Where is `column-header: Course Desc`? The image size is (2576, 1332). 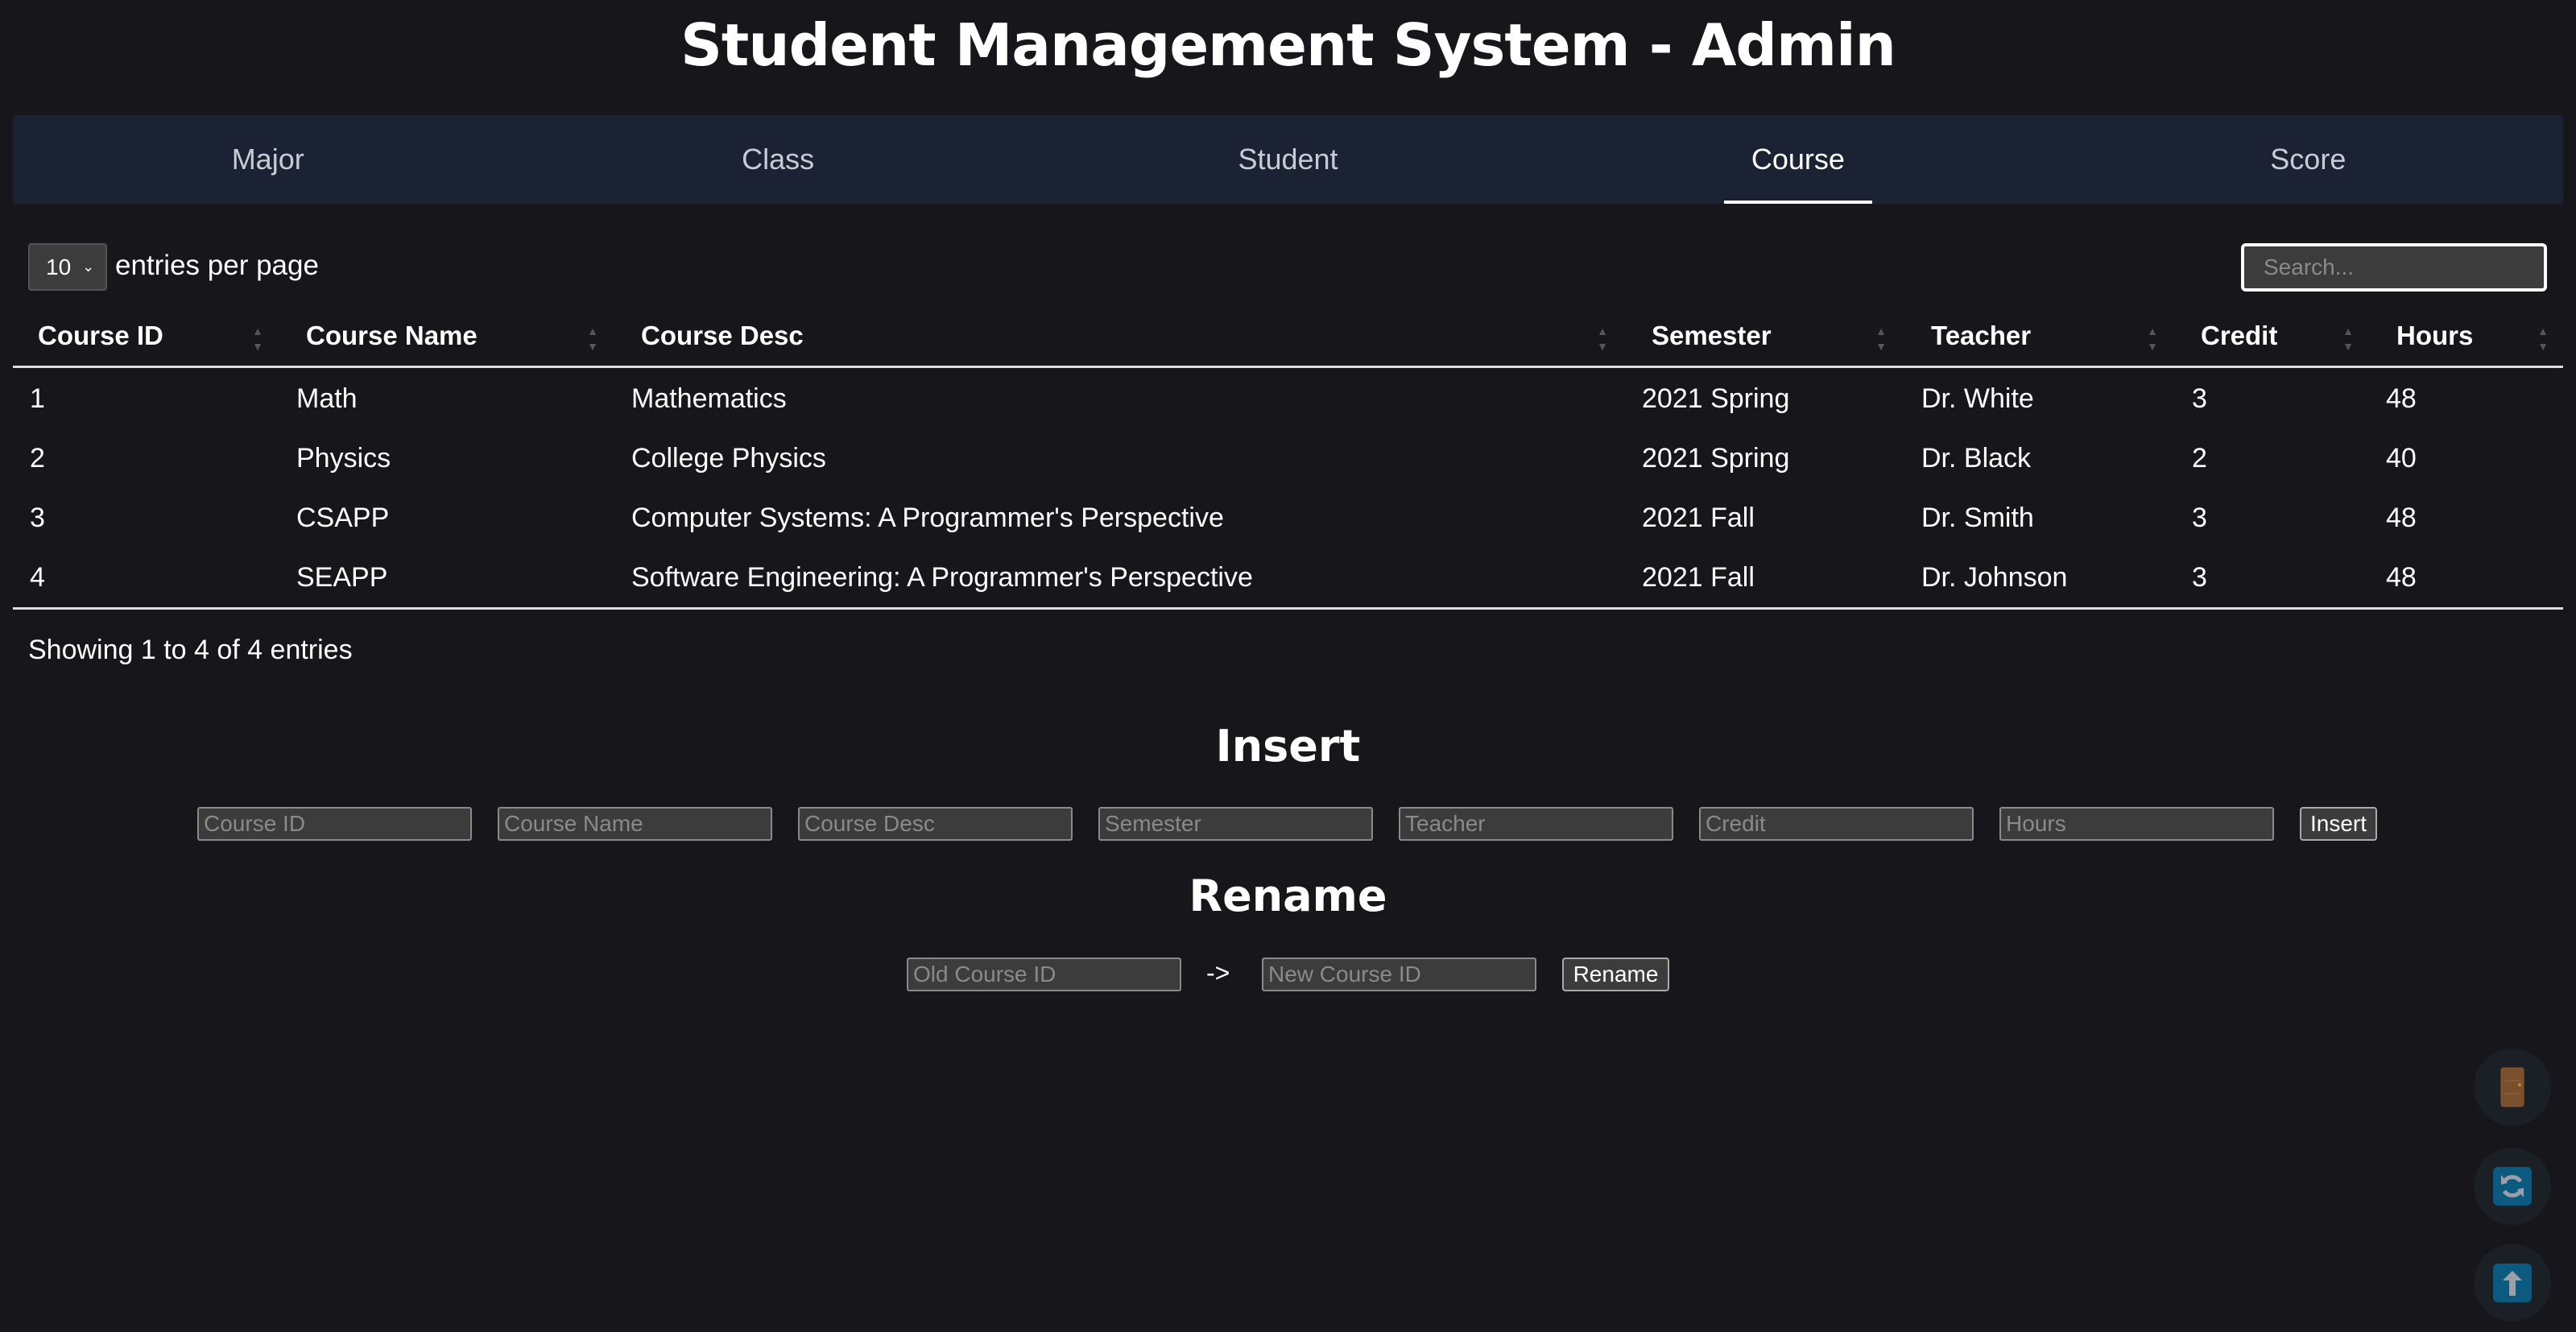
column-header: Course Desc is located at coordinates (723, 336).